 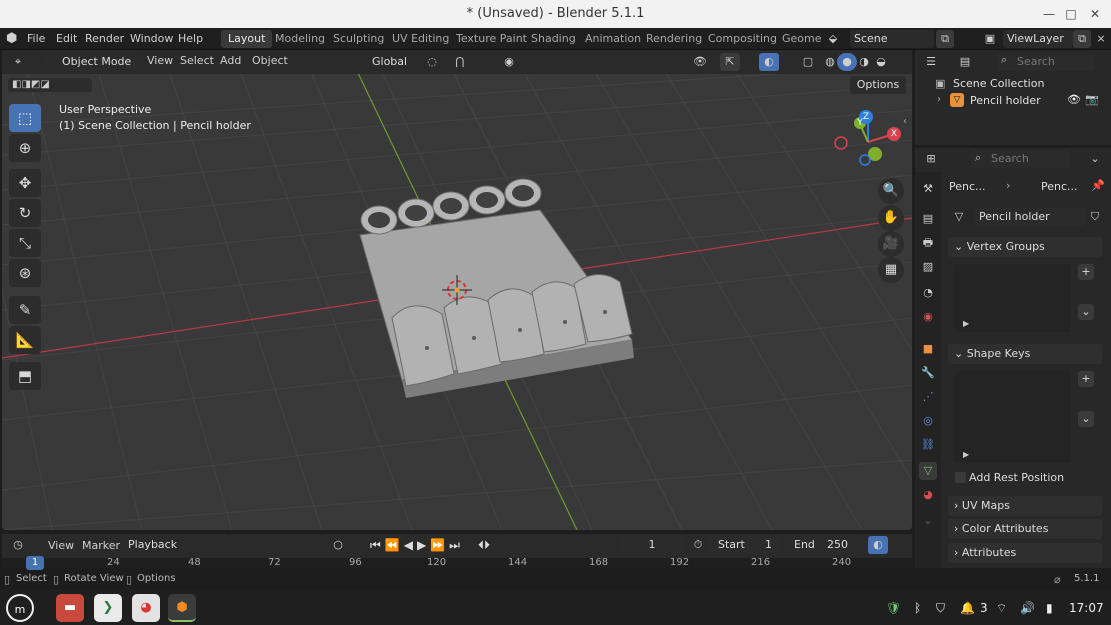 What do you see at coordinates (1098, 185) in the screenshot?
I see `pin-icon: 📌` at bounding box center [1098, 185].